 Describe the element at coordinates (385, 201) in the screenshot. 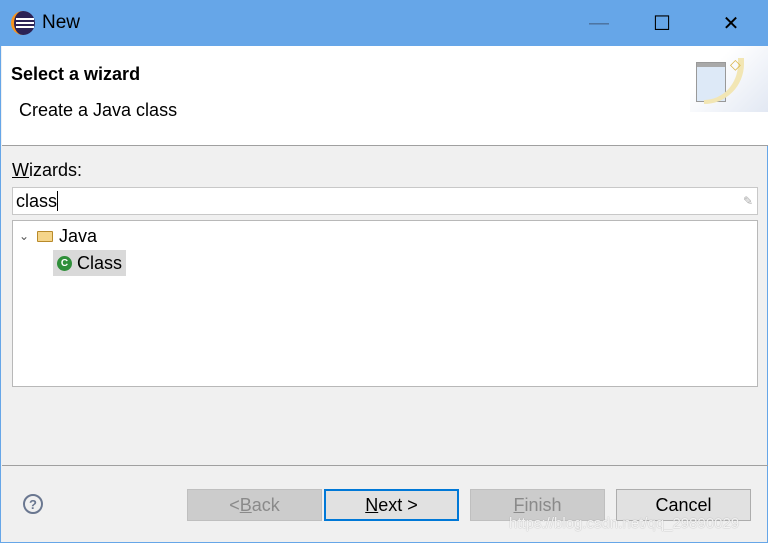

I see `wizard-filter-input: class ✎` at that location.